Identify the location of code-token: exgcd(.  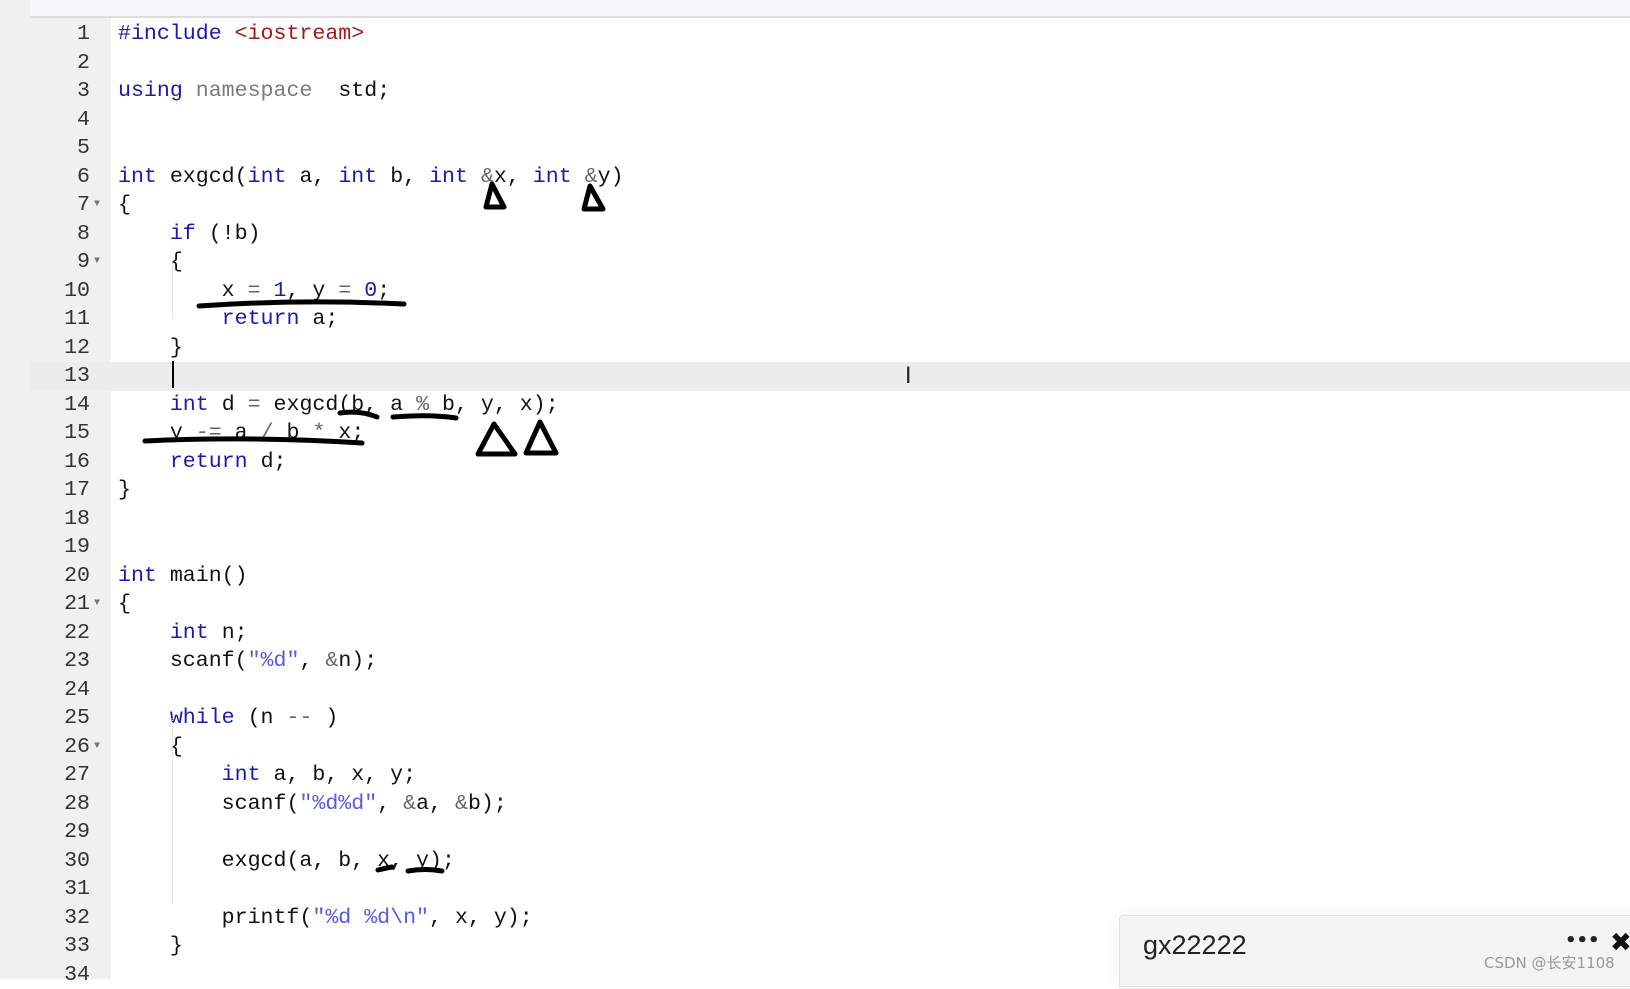
(202, 177).